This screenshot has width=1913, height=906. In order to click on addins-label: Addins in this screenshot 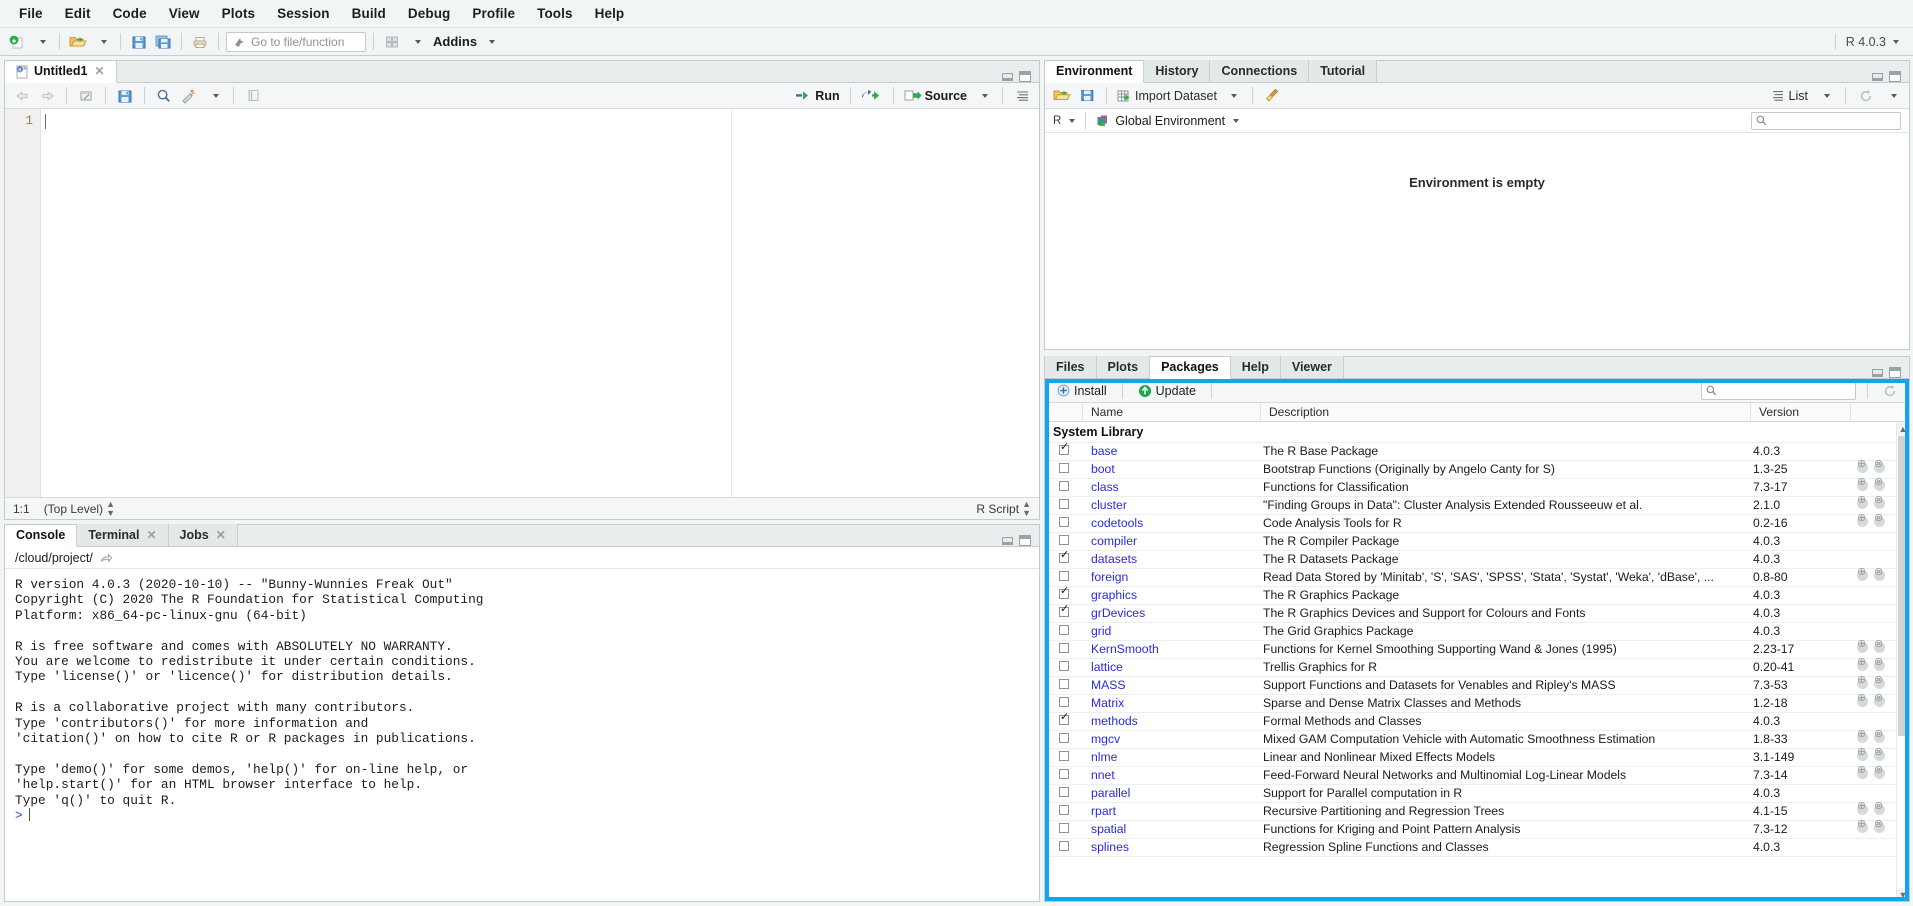, I will do `click(455, 41)`.